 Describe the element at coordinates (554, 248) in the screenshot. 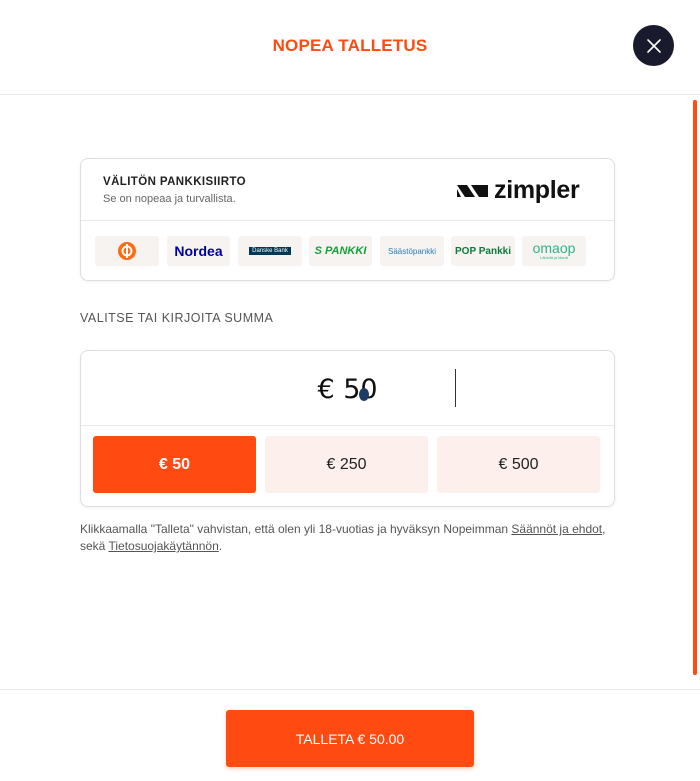

I see `omaop-label: omaop` at that location.